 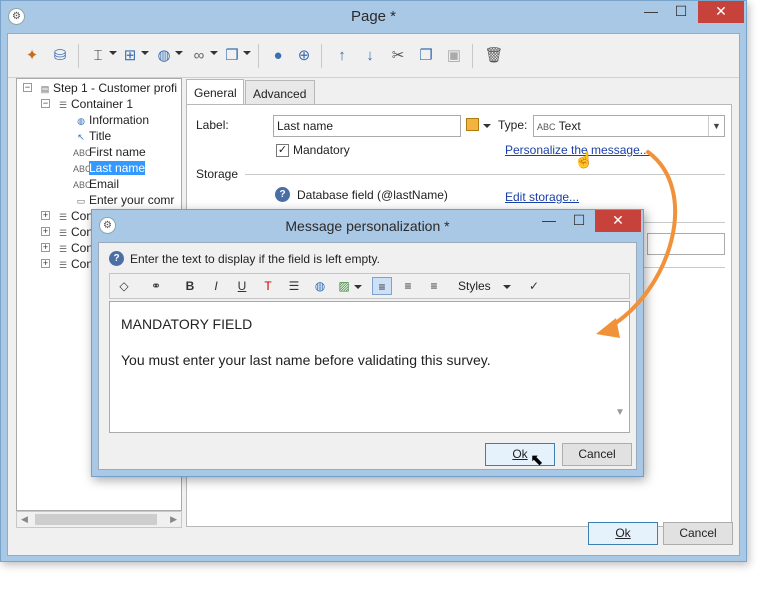 What do you see at coordinates (212, 125) in the screenshot?
I see `label-caption: Label:` at bounding box center [212, 125].